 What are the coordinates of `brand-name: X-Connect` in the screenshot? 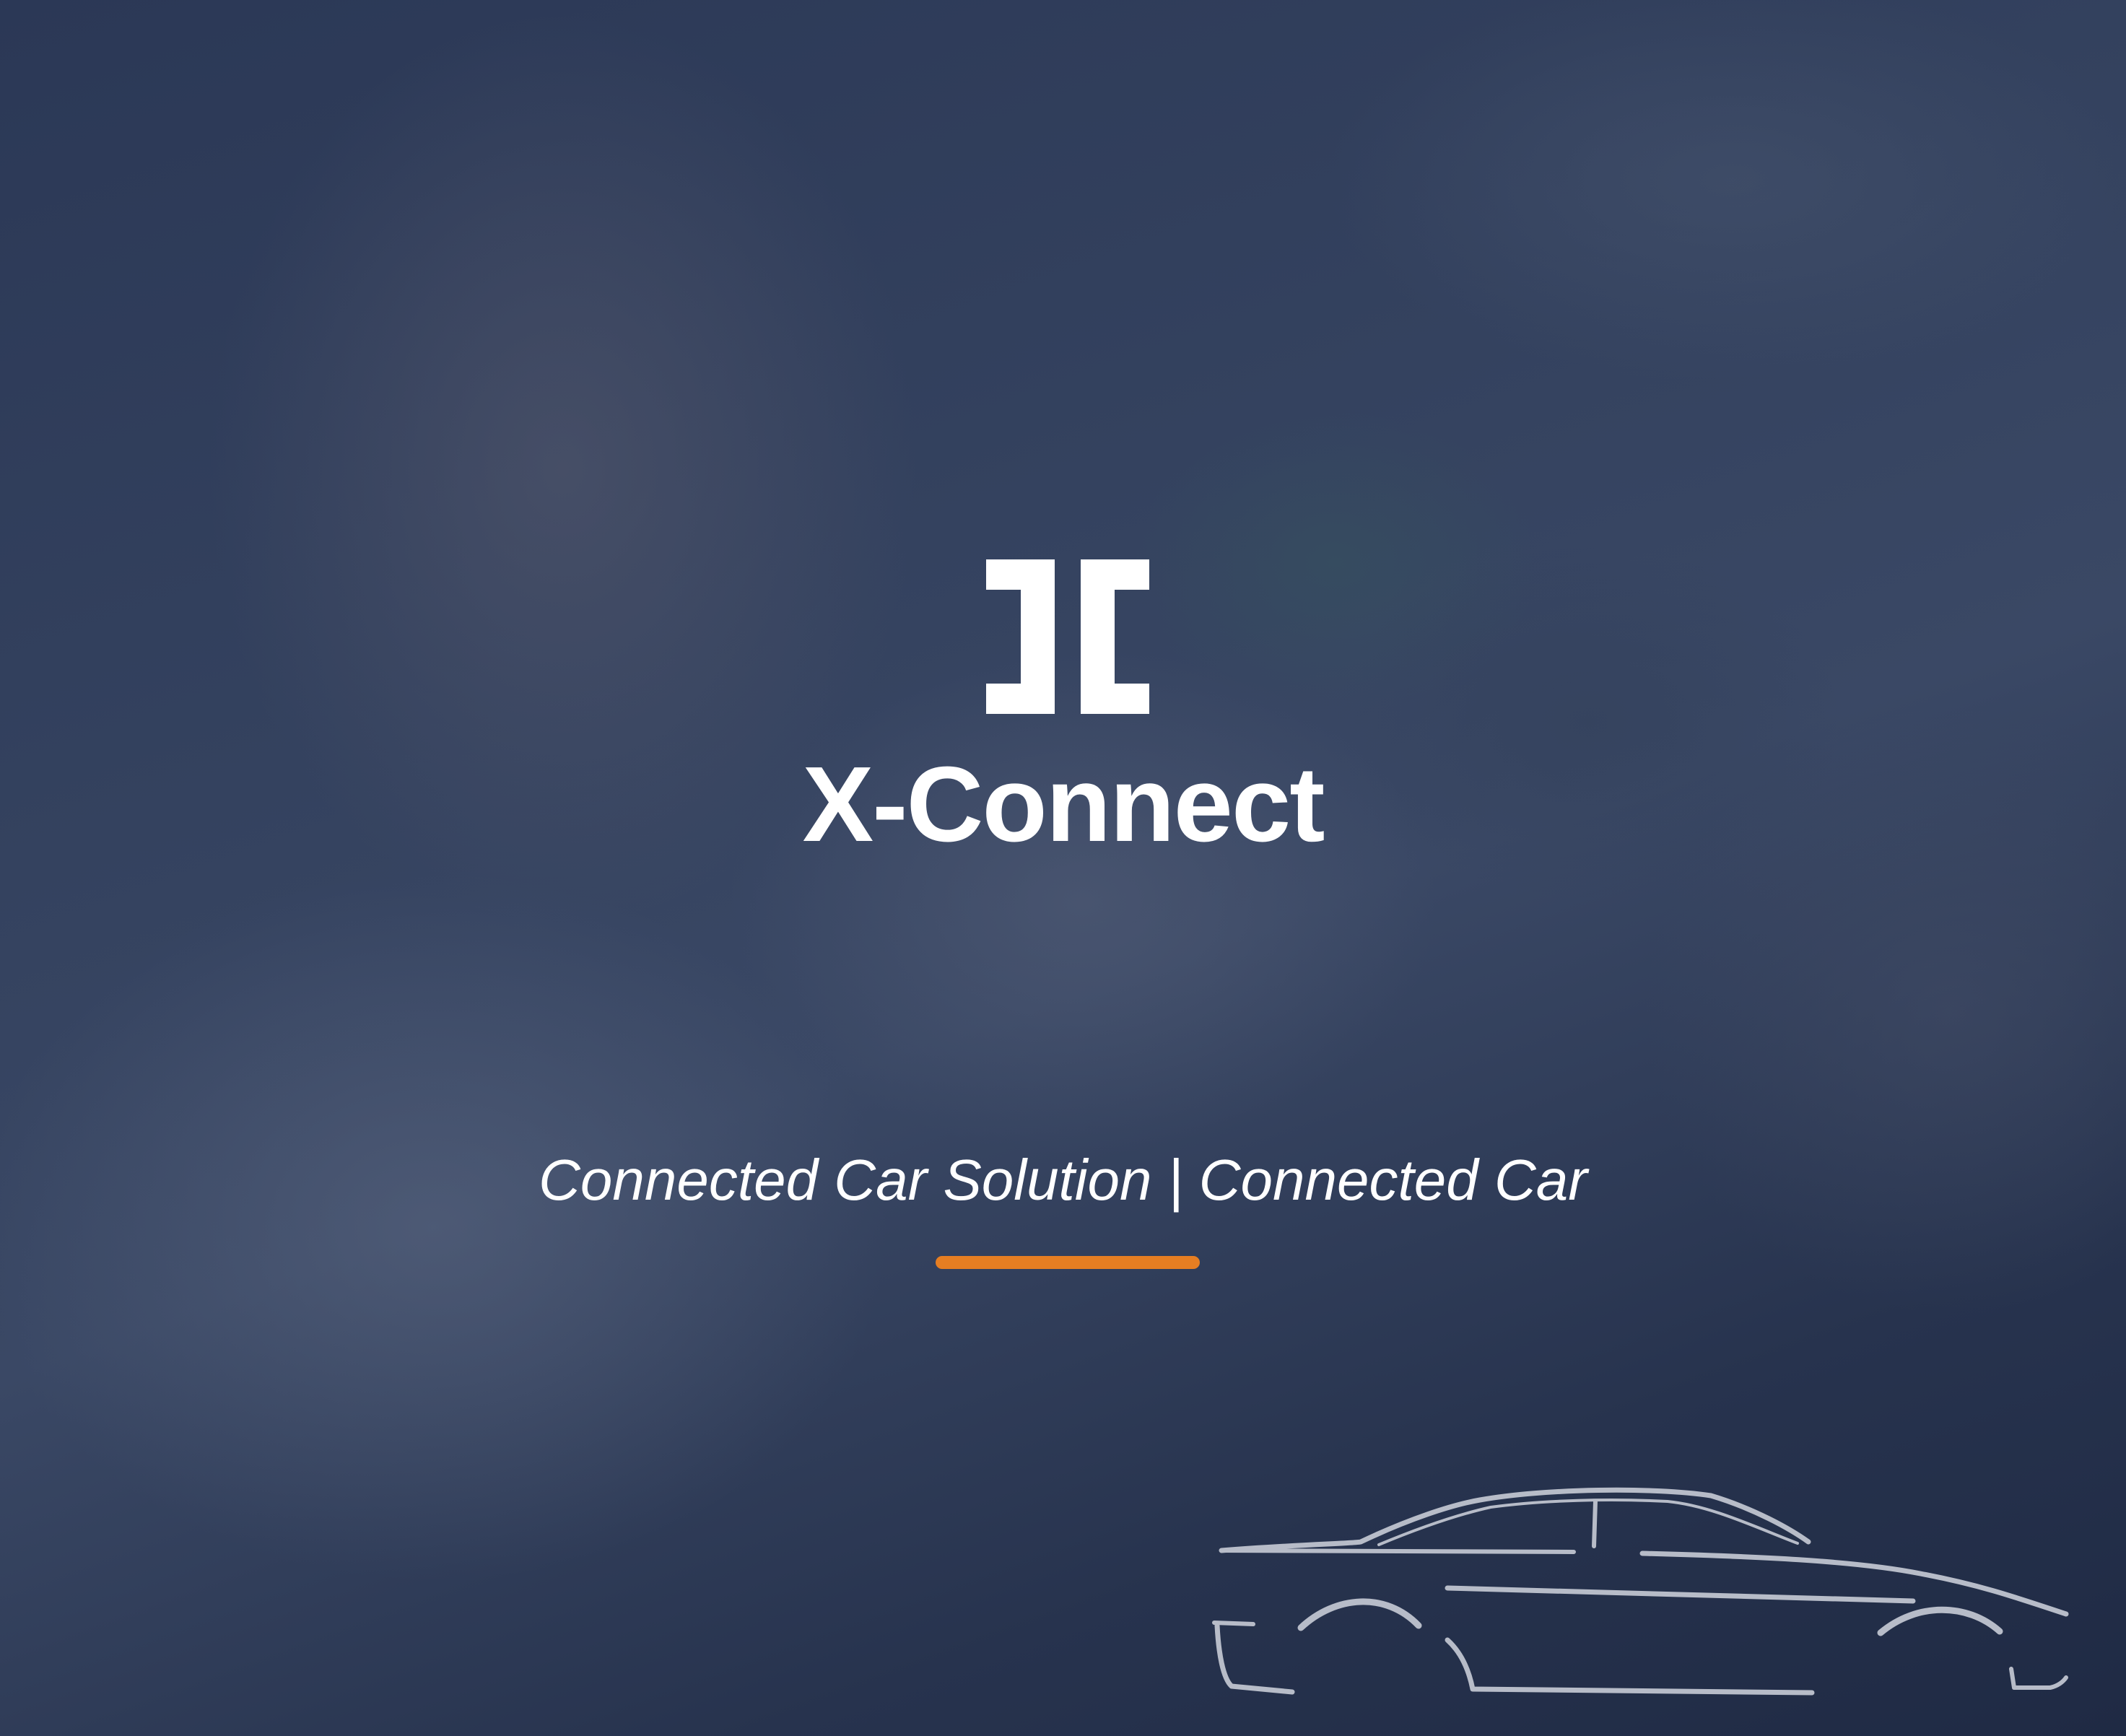 It's located at (1063, 804).